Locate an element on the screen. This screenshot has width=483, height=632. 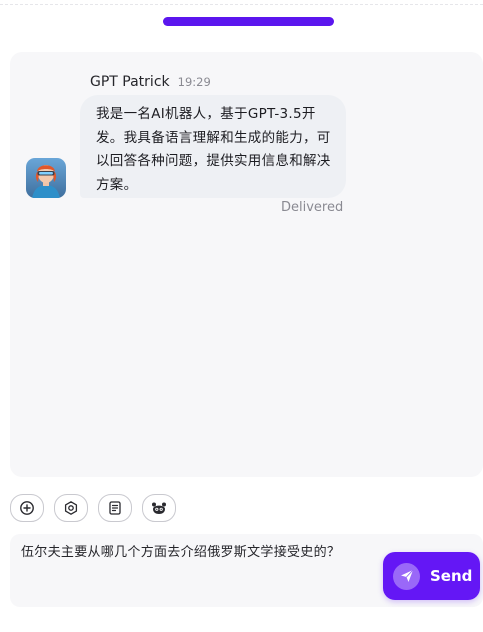
send-button: Send is located at coordinates (431, 576).